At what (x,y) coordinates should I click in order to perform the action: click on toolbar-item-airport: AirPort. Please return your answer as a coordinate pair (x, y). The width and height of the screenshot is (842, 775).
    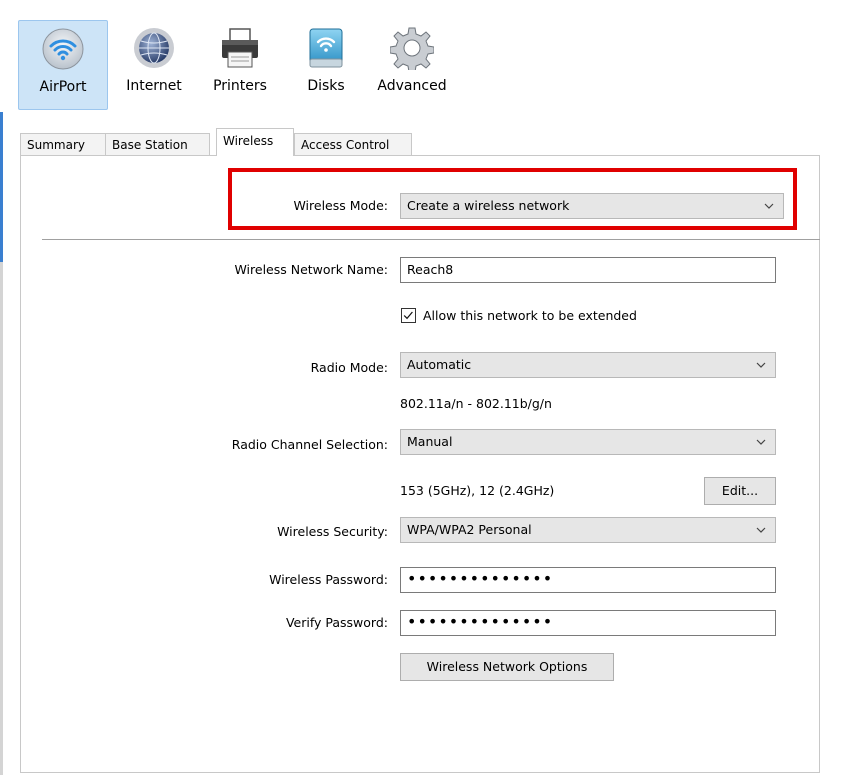
    Looking at the image, I should click on (63, 65).